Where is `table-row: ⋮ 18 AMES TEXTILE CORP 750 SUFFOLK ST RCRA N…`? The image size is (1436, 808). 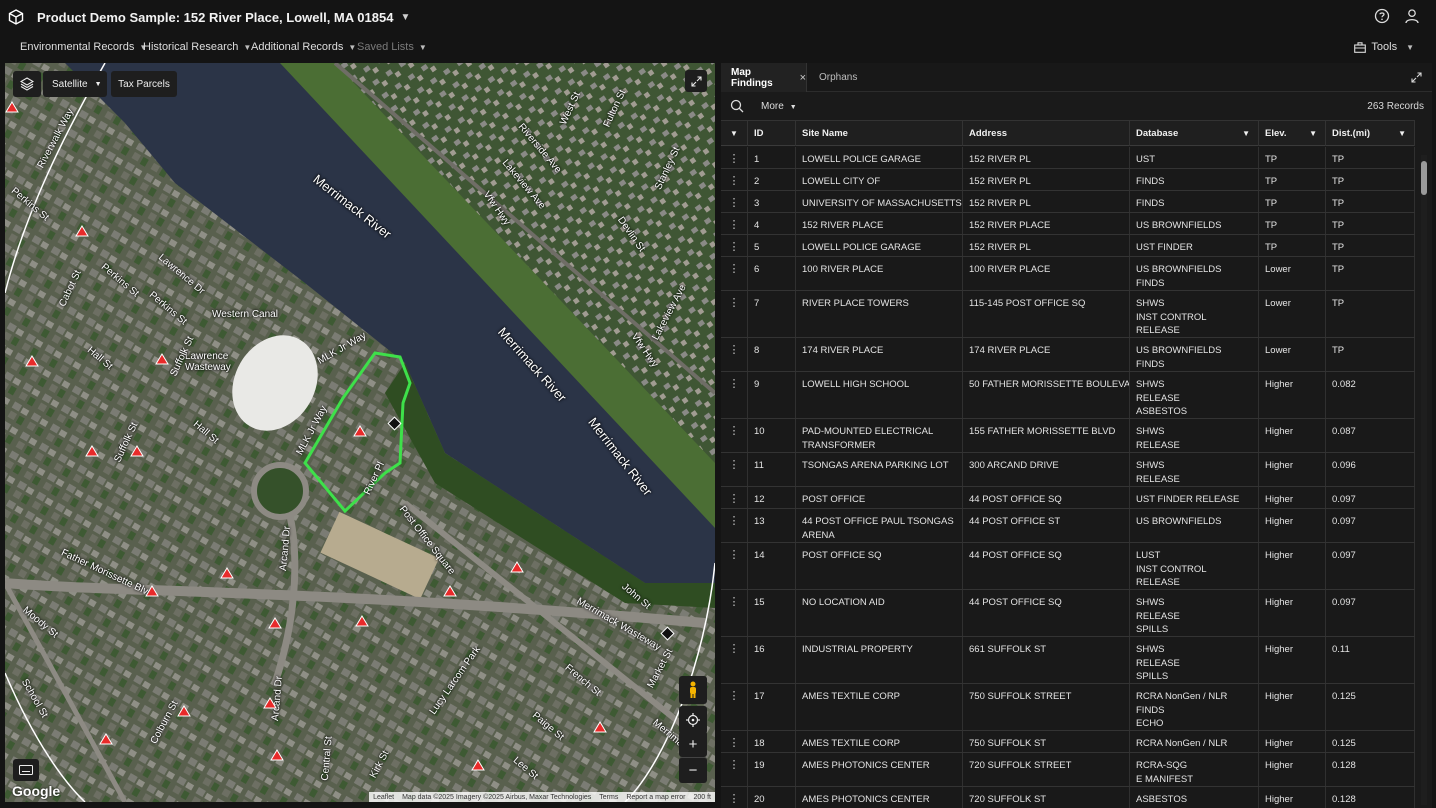
table-row: ⋮ 18 AMES TEXTILE CORP 750 SUFFOLK ST RCRA N… is located at coordinates (1068, 742).